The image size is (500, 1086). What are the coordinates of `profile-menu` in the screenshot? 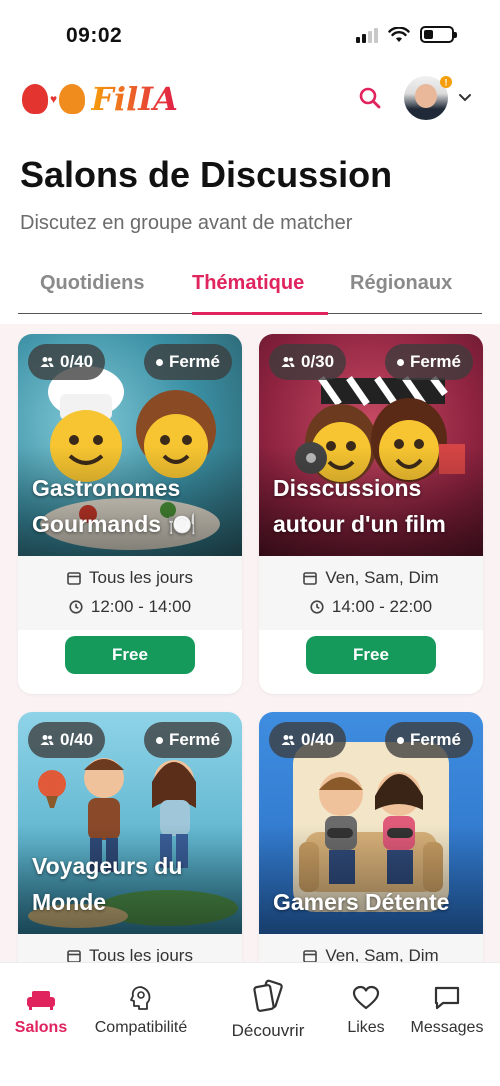 It's located at (438, 98).